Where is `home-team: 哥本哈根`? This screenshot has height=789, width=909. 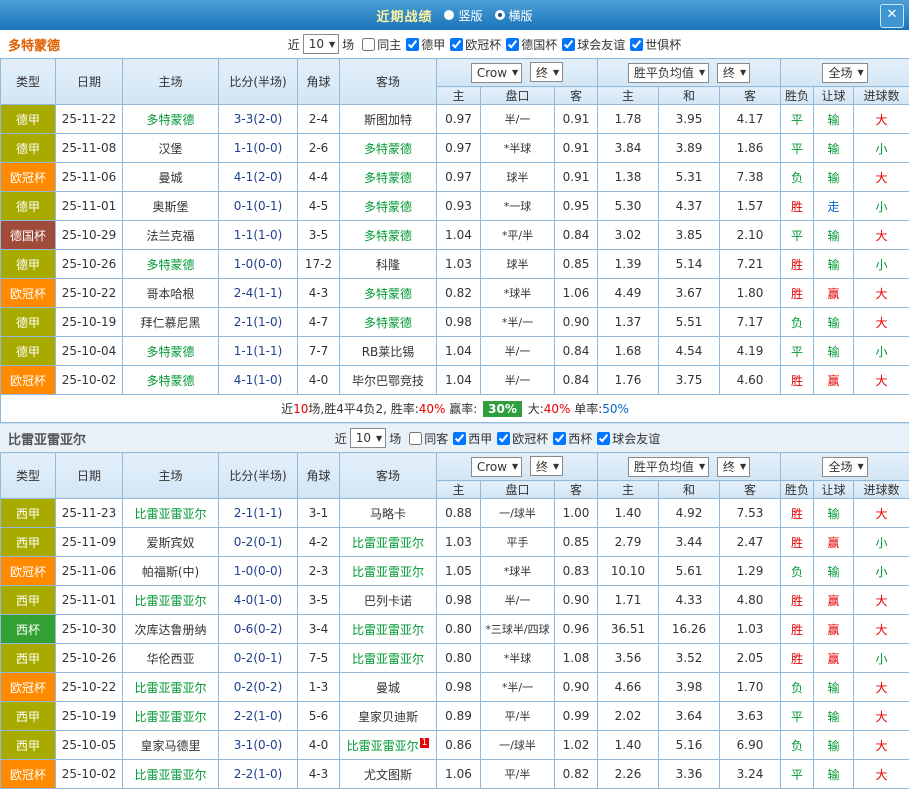 home-team: 哥本哈根 is located at coordinates (171, 293).